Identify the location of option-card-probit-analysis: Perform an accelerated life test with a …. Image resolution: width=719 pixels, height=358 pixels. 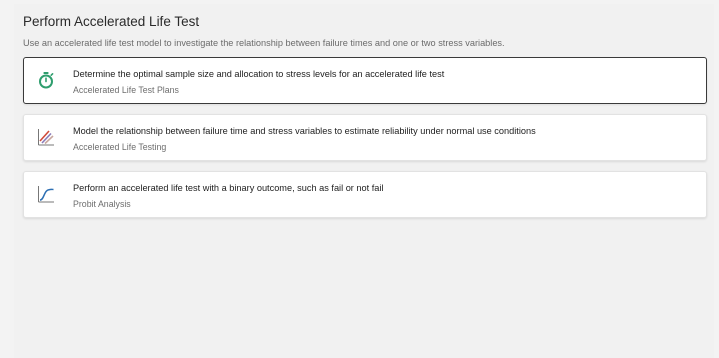
(365, 194).